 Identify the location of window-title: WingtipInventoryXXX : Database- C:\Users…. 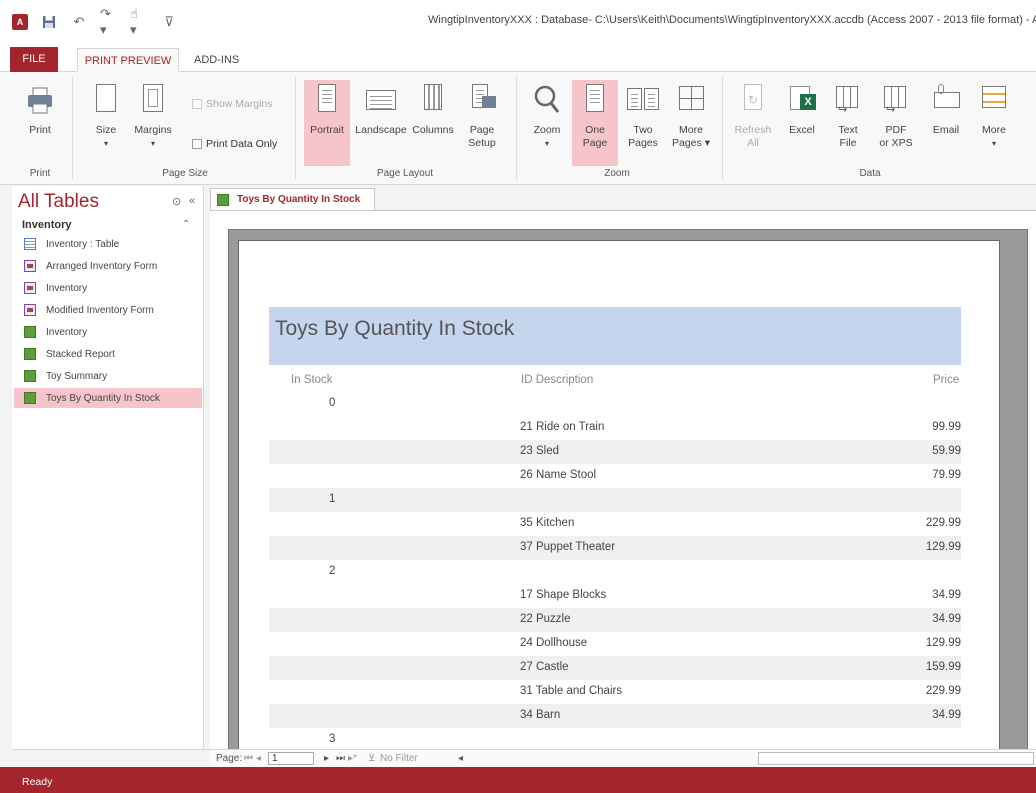
(732, 20).